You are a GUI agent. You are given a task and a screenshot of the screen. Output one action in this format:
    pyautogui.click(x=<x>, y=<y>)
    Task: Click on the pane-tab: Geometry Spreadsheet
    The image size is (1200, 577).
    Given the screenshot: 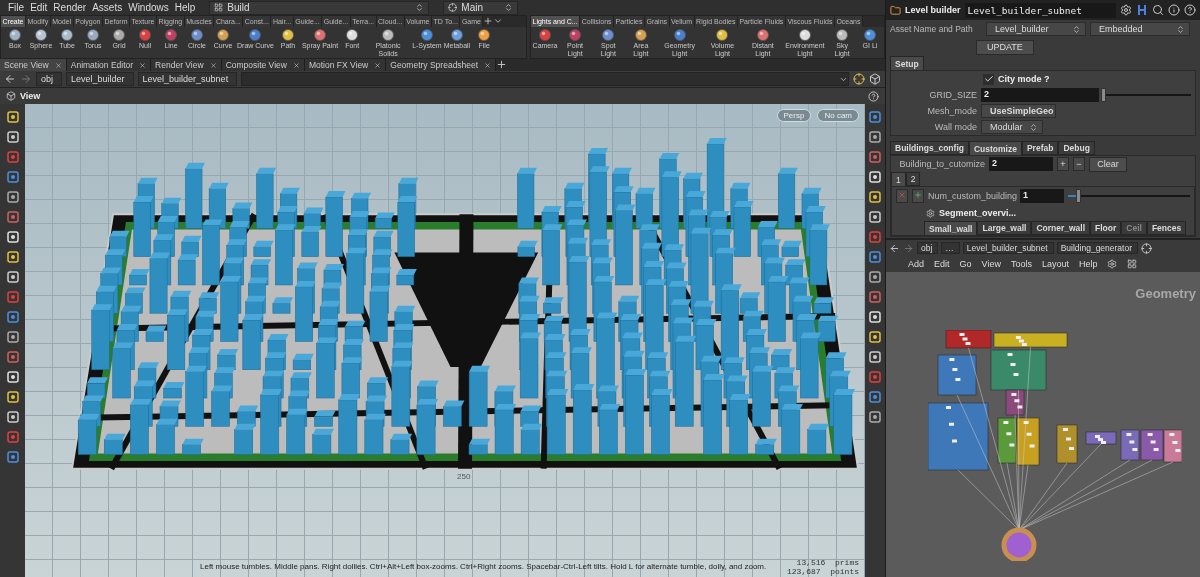 What is the action you would take?
    pyautogui.click(x=441, y=65)
    